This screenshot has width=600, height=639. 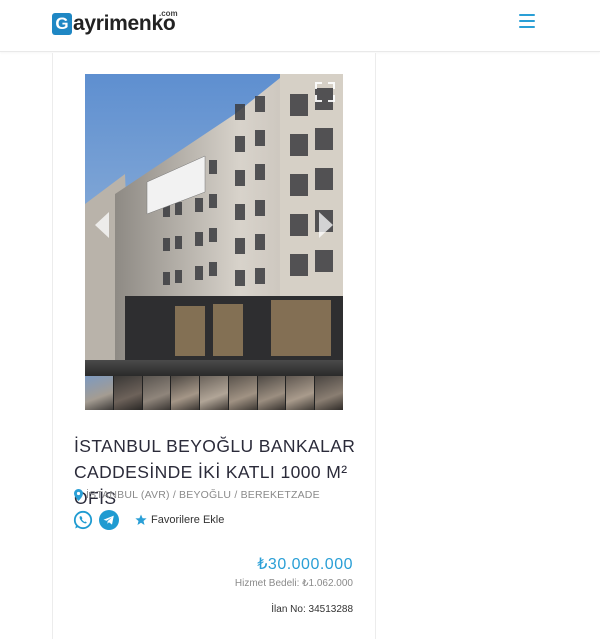 I want to click on whatsapp-icon, so click(x=83, y=520).